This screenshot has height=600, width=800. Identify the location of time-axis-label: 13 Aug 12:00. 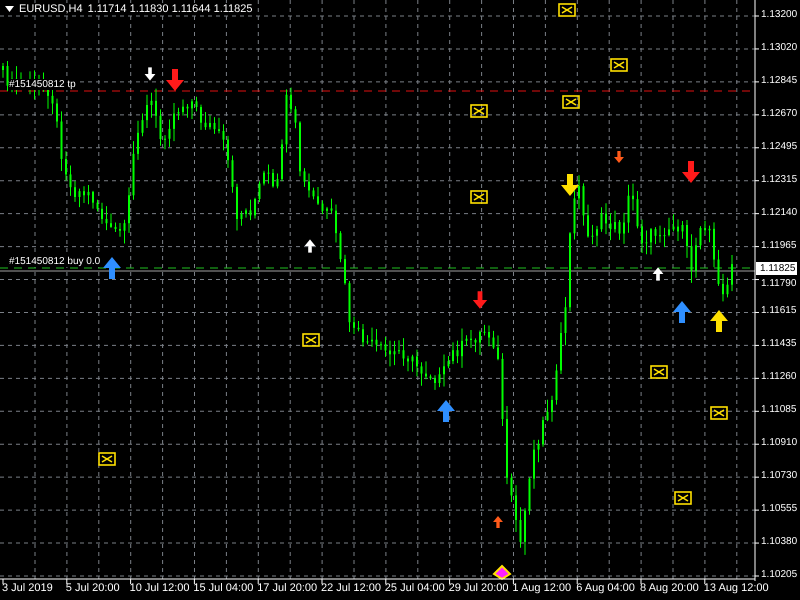
(736, 588).